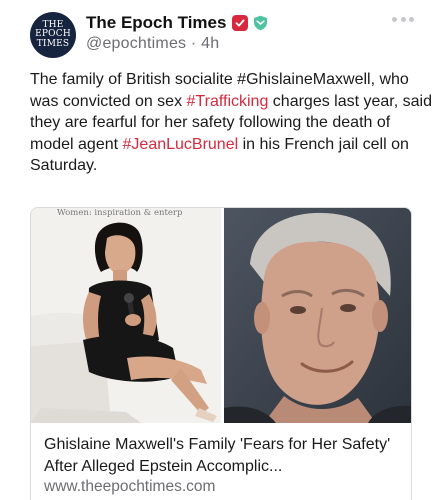 The height and width of the screenshot is (500, 442). I want to click on backdrop-text: Women: inspiration & enterp, so click(120, 213).